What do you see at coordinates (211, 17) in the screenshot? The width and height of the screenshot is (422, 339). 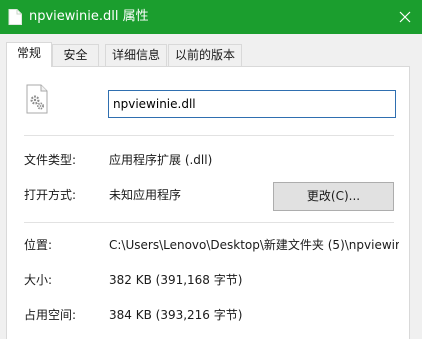 I see `title-bar: npviewinie.dll 属性` at bounding box center [211, 17].